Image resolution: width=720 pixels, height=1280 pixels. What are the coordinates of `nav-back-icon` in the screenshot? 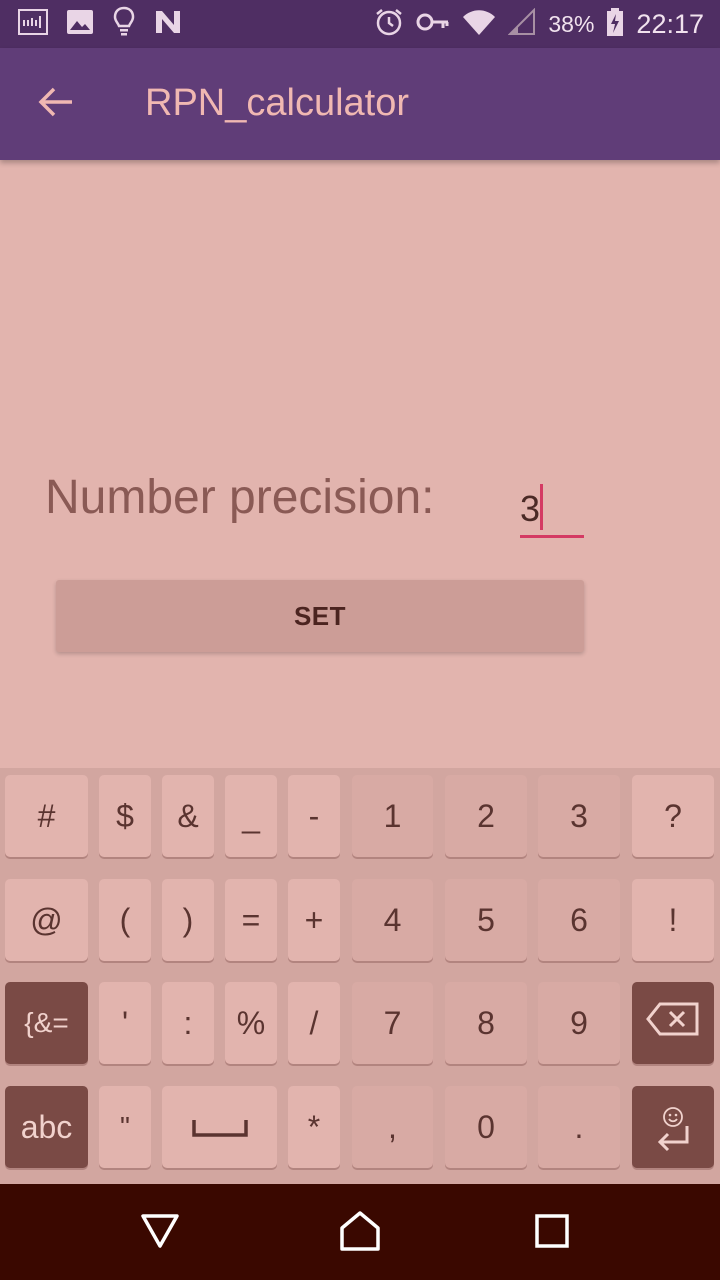 It's located at (160, 1233).